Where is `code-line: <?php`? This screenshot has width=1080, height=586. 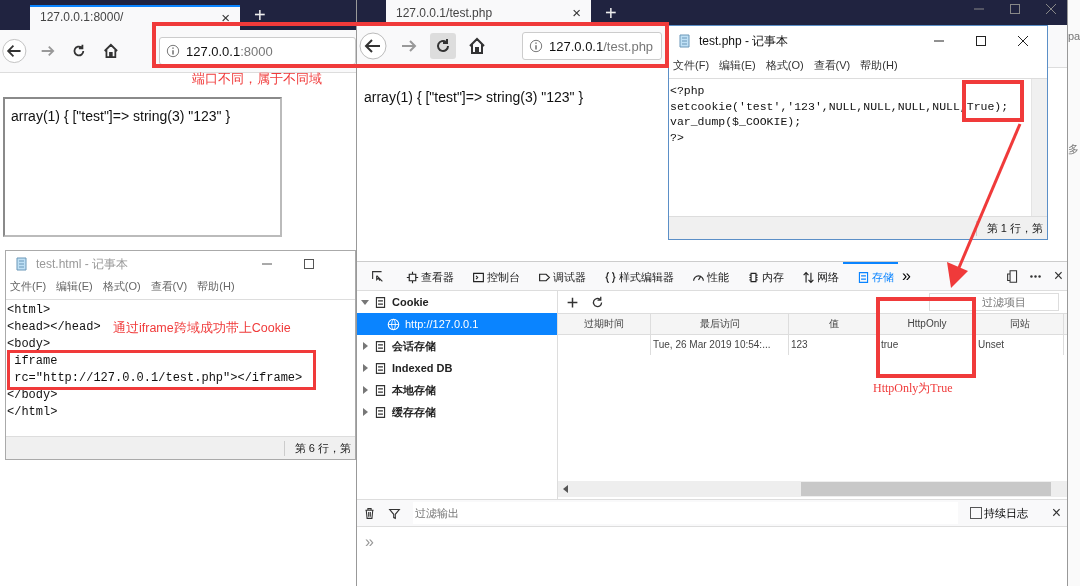 code-line: <?php is located at coordinates (687, 91).